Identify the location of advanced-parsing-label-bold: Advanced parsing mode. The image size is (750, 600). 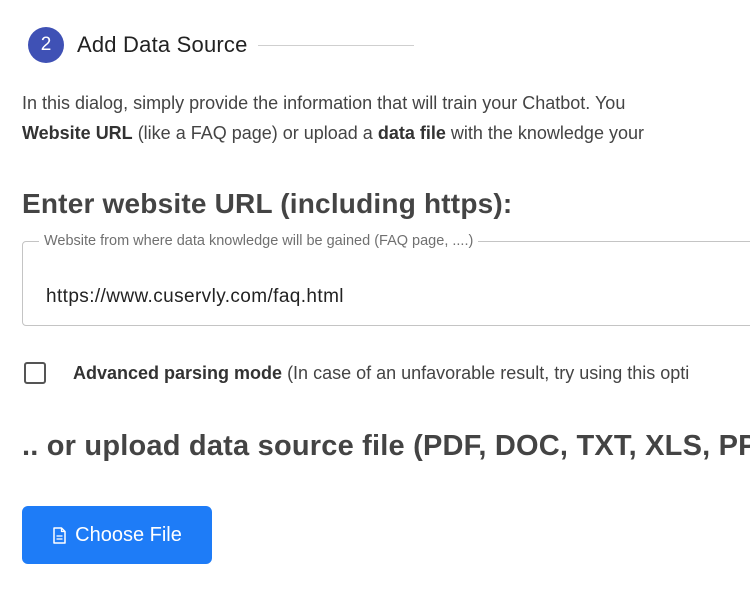
(178, 372).